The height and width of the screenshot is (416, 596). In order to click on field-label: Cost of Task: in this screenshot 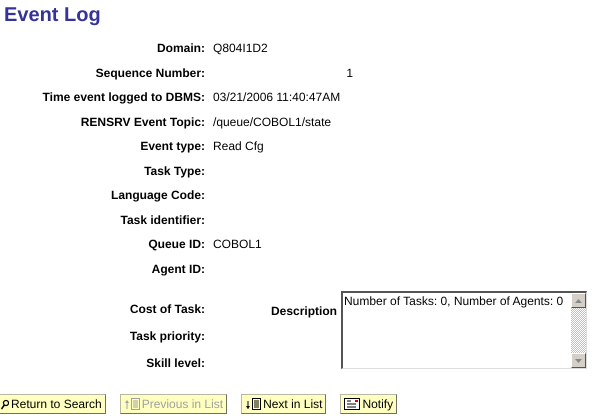, I will do `click(166, 309)`.